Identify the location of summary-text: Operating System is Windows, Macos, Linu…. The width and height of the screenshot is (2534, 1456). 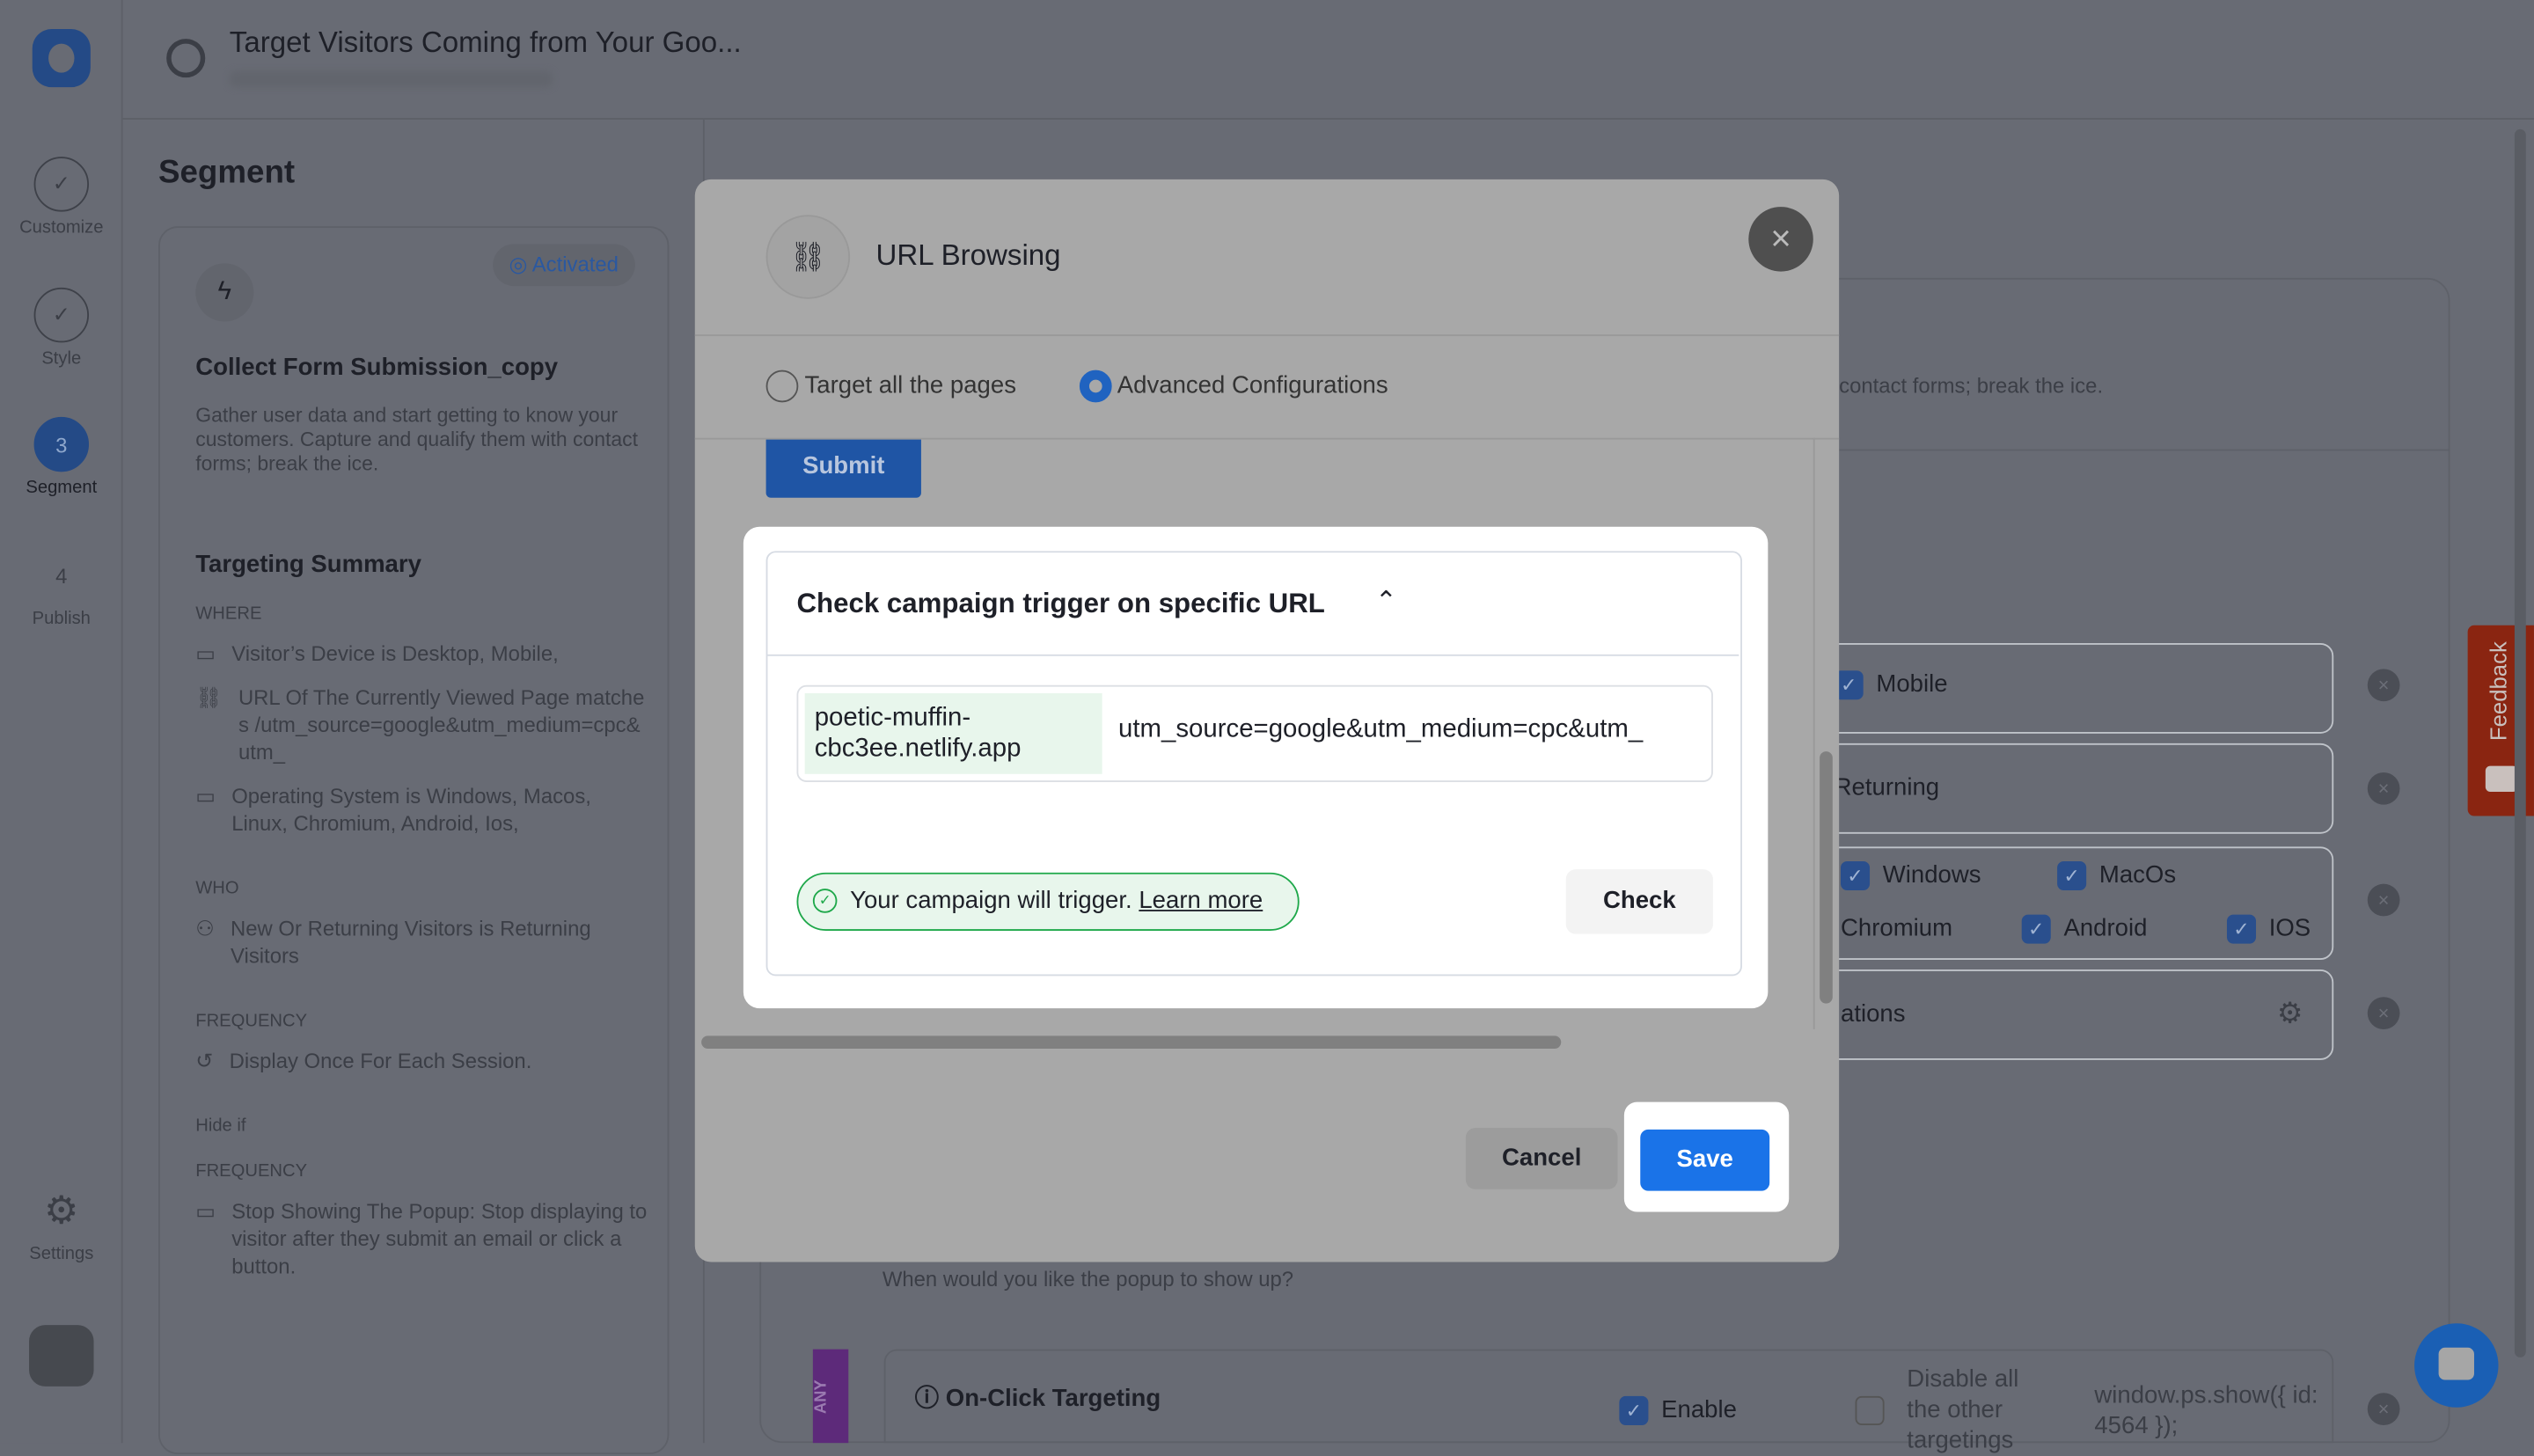
(411, 809).